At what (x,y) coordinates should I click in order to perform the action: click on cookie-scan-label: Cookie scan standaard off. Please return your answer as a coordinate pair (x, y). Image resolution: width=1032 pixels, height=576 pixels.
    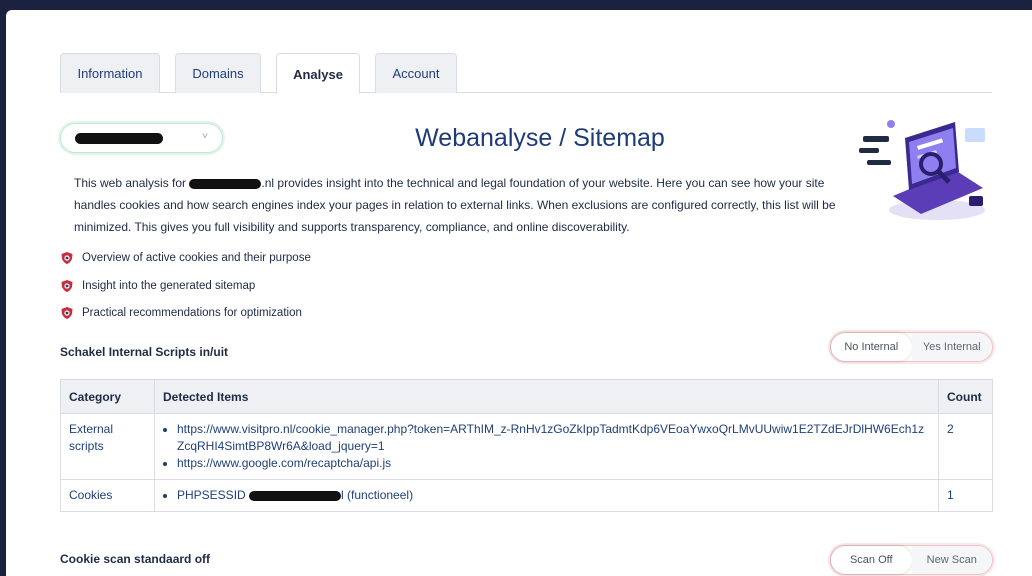
    Looking at the image, I should click on (135, 559).